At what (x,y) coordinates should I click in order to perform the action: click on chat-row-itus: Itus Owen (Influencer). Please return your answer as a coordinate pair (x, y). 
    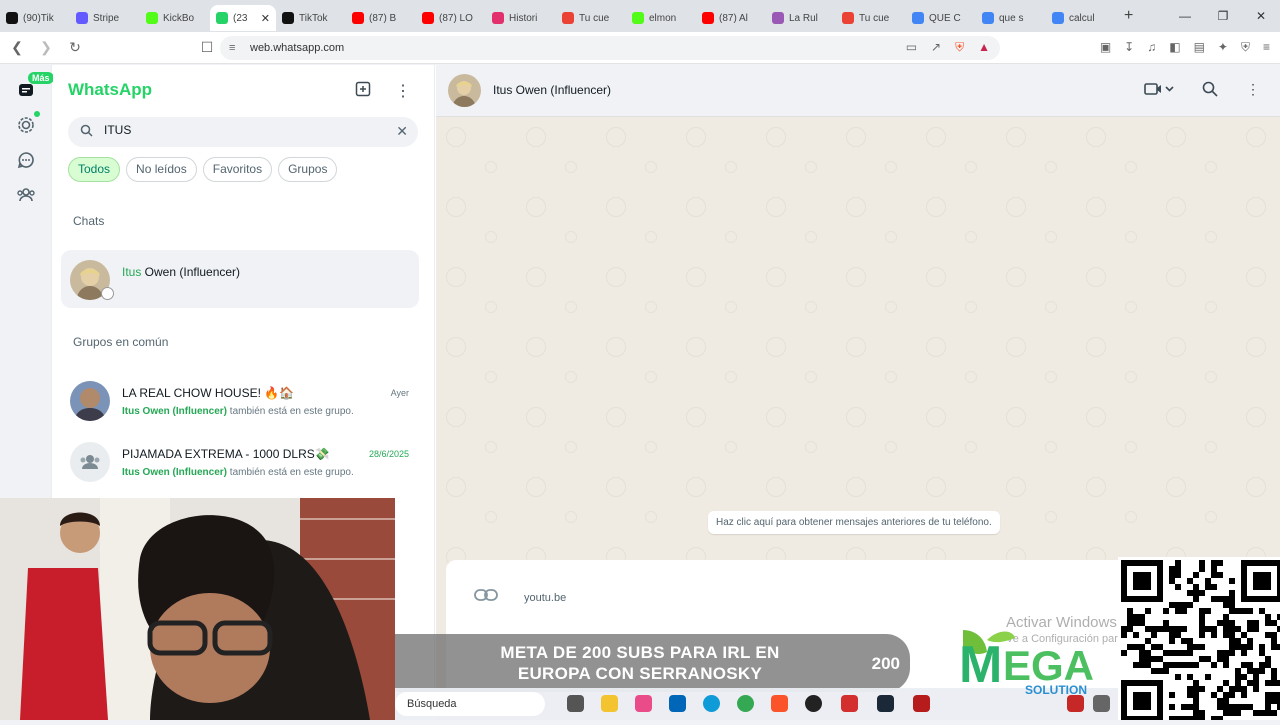
    Looking at the image, I should click on (240, 279).